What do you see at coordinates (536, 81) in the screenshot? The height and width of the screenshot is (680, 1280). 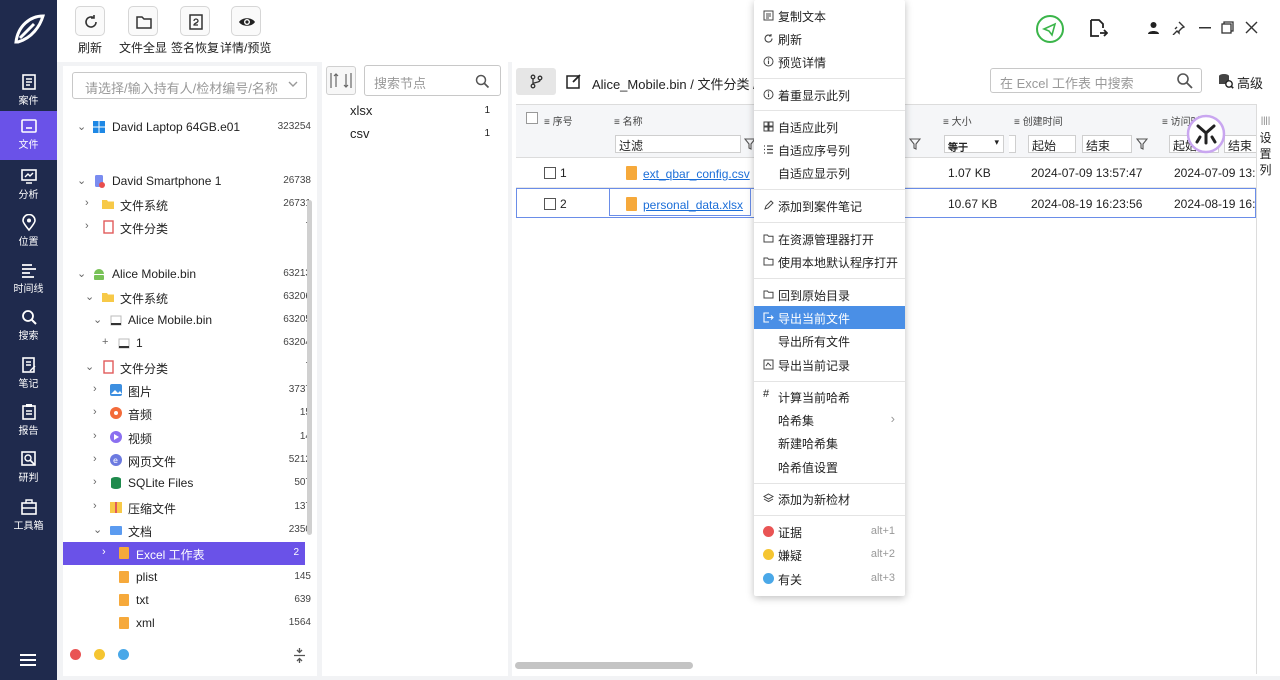 I see `branch-view-button` at bounding box center [536, 81].